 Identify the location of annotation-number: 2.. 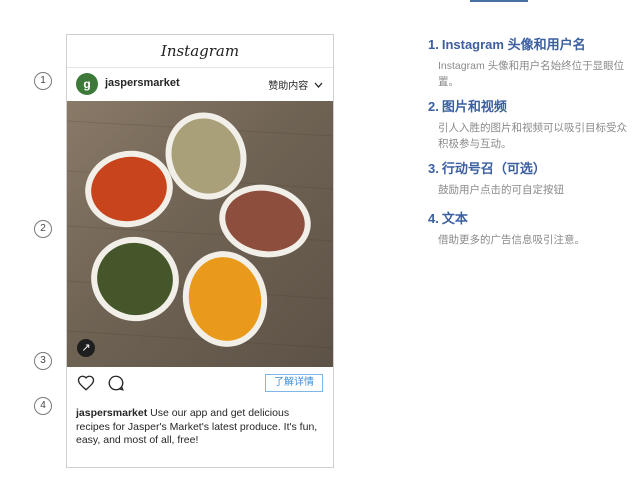
(433, 106).